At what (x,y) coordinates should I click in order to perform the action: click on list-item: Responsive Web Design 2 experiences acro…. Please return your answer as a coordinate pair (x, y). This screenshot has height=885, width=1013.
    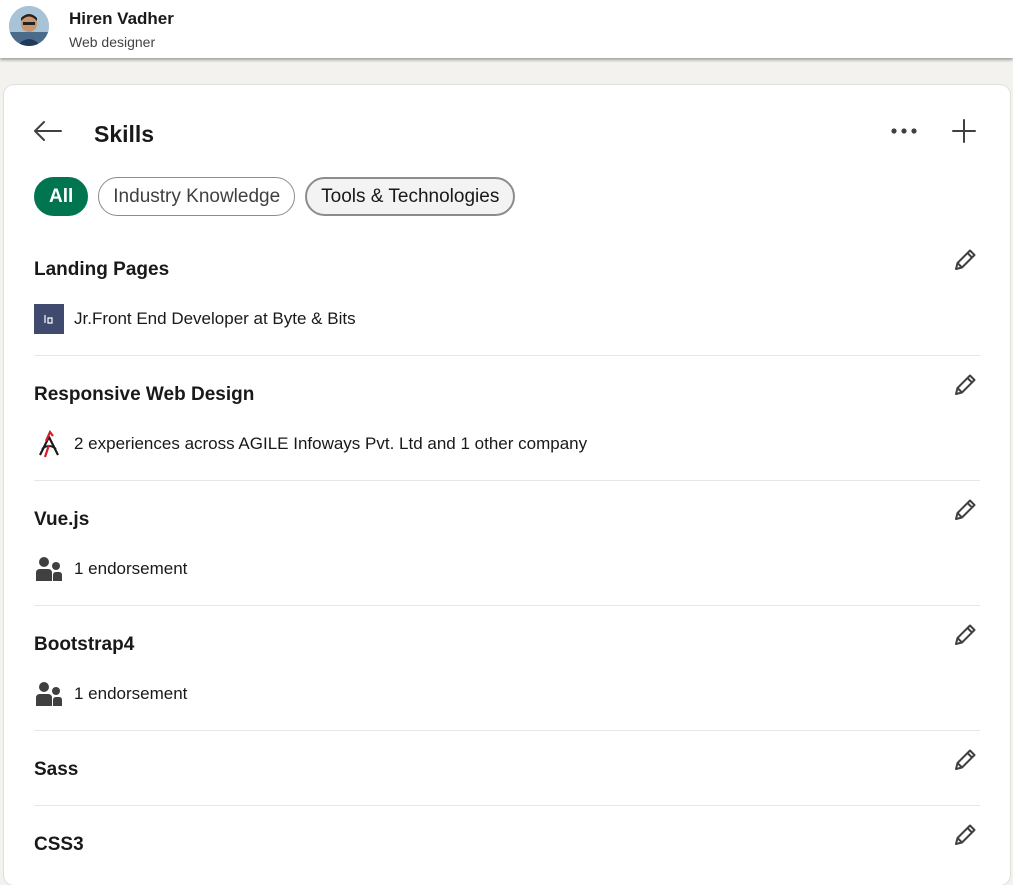
    Looking at the image, I should click on (507, 418).